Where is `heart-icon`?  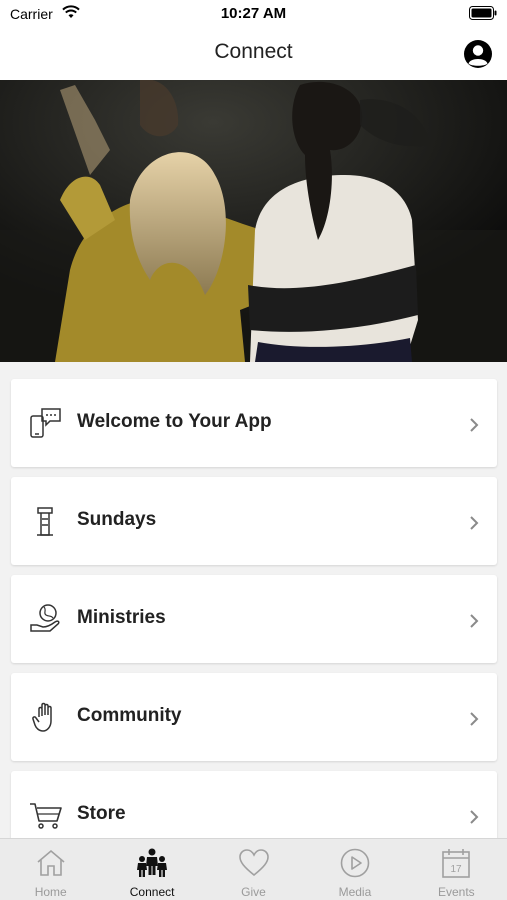
heart-icon is located at coordinates (253, 863).